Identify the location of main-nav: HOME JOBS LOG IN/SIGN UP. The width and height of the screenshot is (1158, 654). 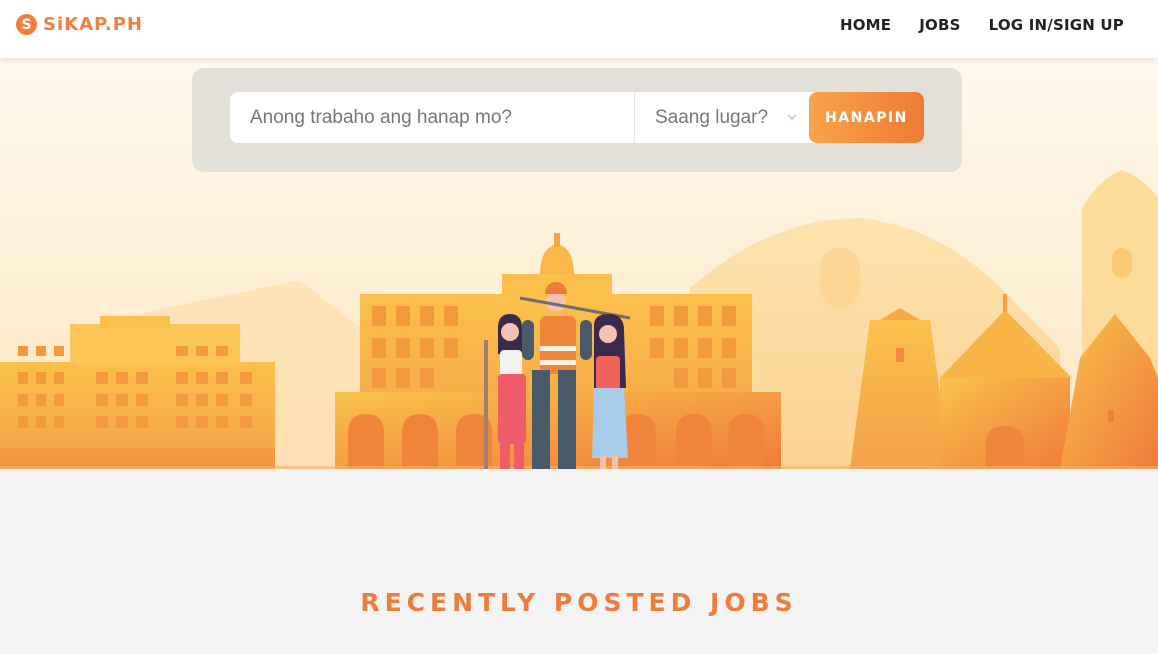
(982, 25).